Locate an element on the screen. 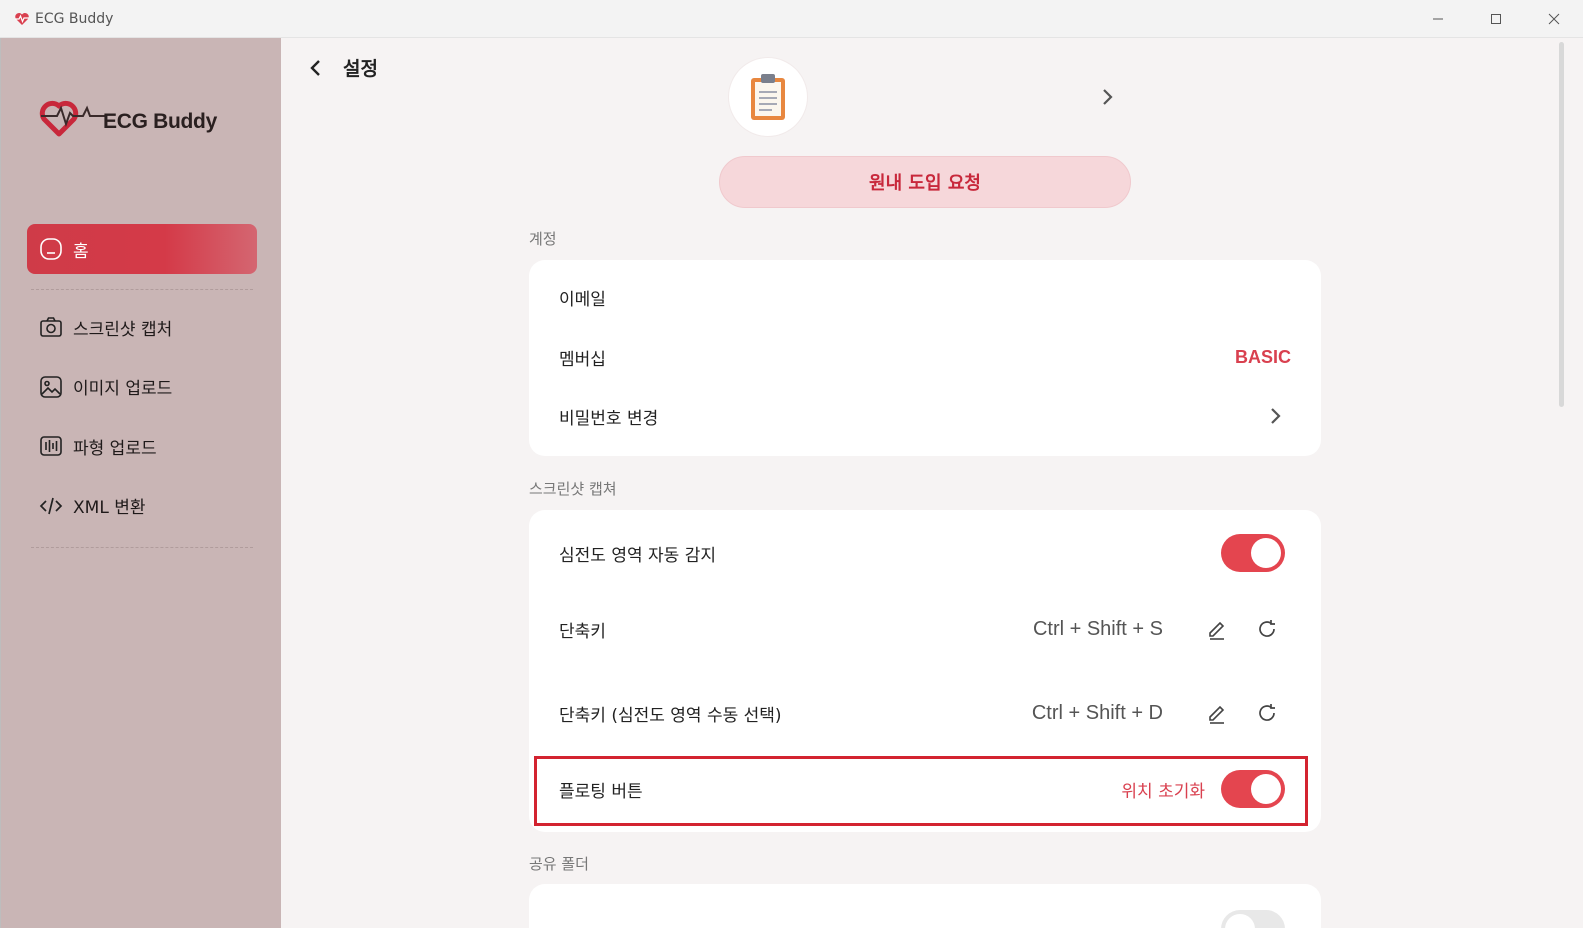 The image size is (1583, 928). account-section-label: 계정 is located at coordinates (543, 239).